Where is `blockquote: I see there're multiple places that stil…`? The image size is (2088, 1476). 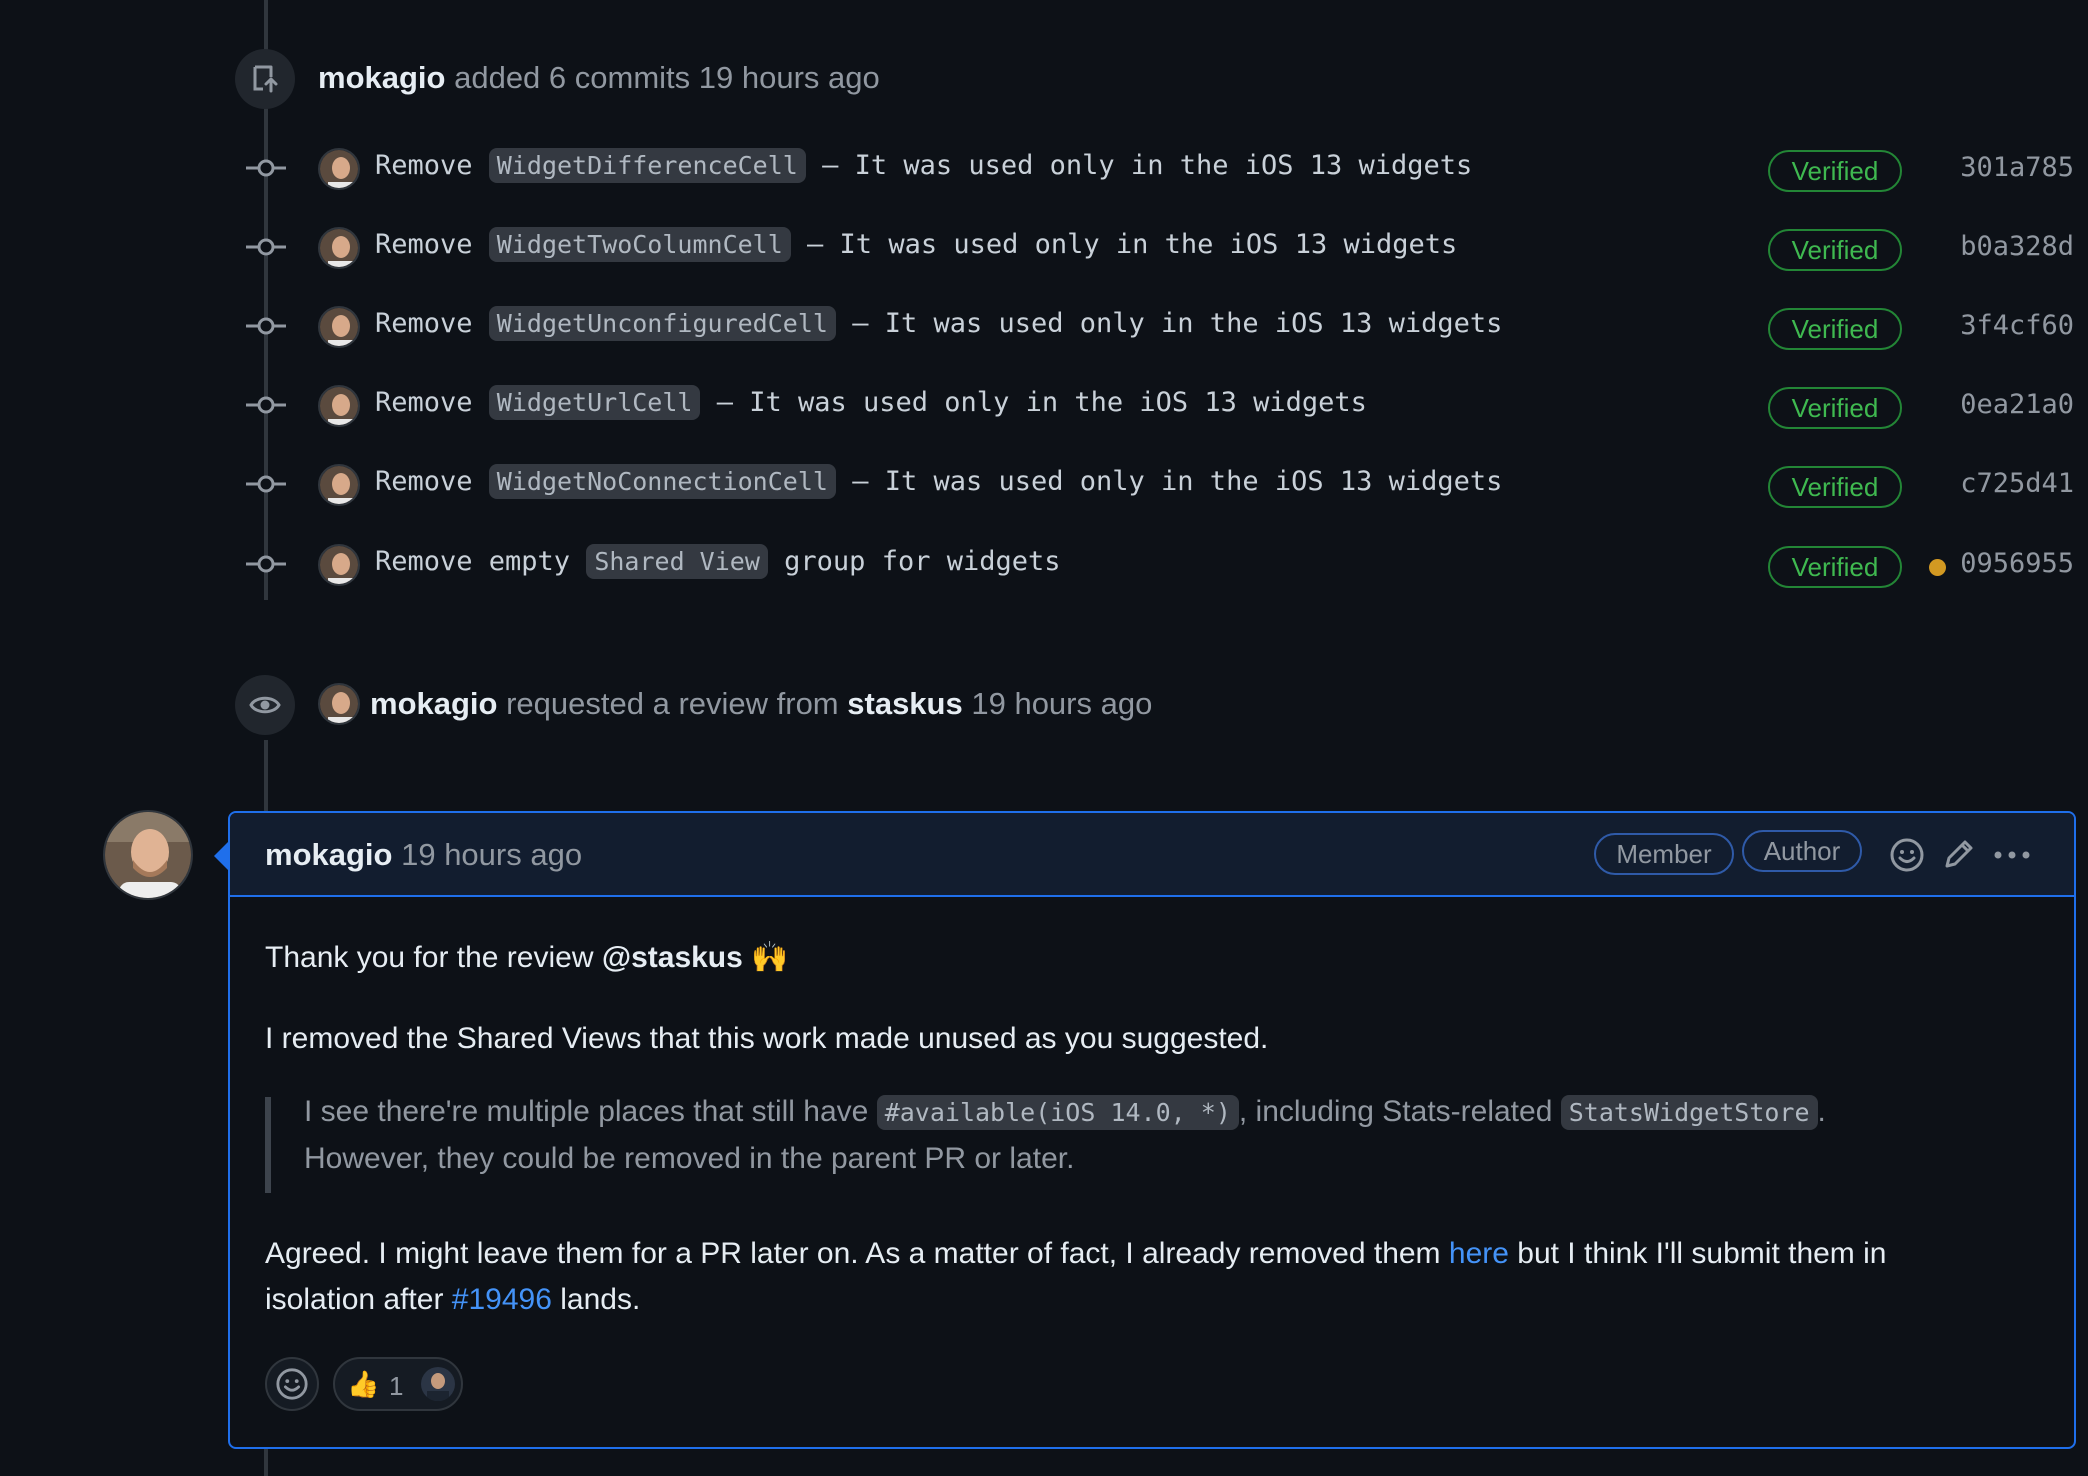 blockquote: I see there're multiple places that stil… is located at coordinates (1065, 1135).